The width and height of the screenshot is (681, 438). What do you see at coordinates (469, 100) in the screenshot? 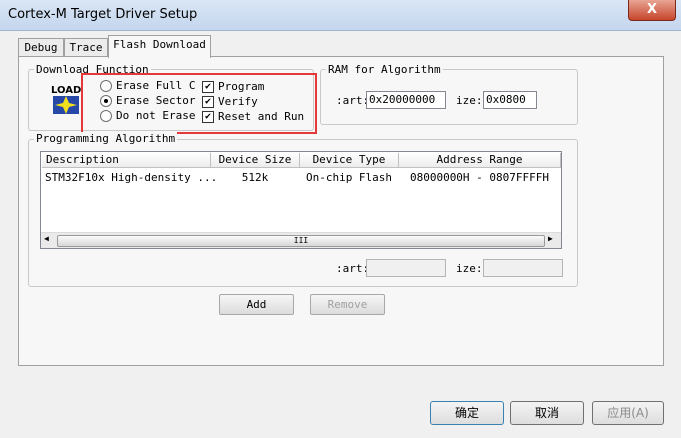
I see `ram-size-label: ize:` at bounding box center [469, 100].